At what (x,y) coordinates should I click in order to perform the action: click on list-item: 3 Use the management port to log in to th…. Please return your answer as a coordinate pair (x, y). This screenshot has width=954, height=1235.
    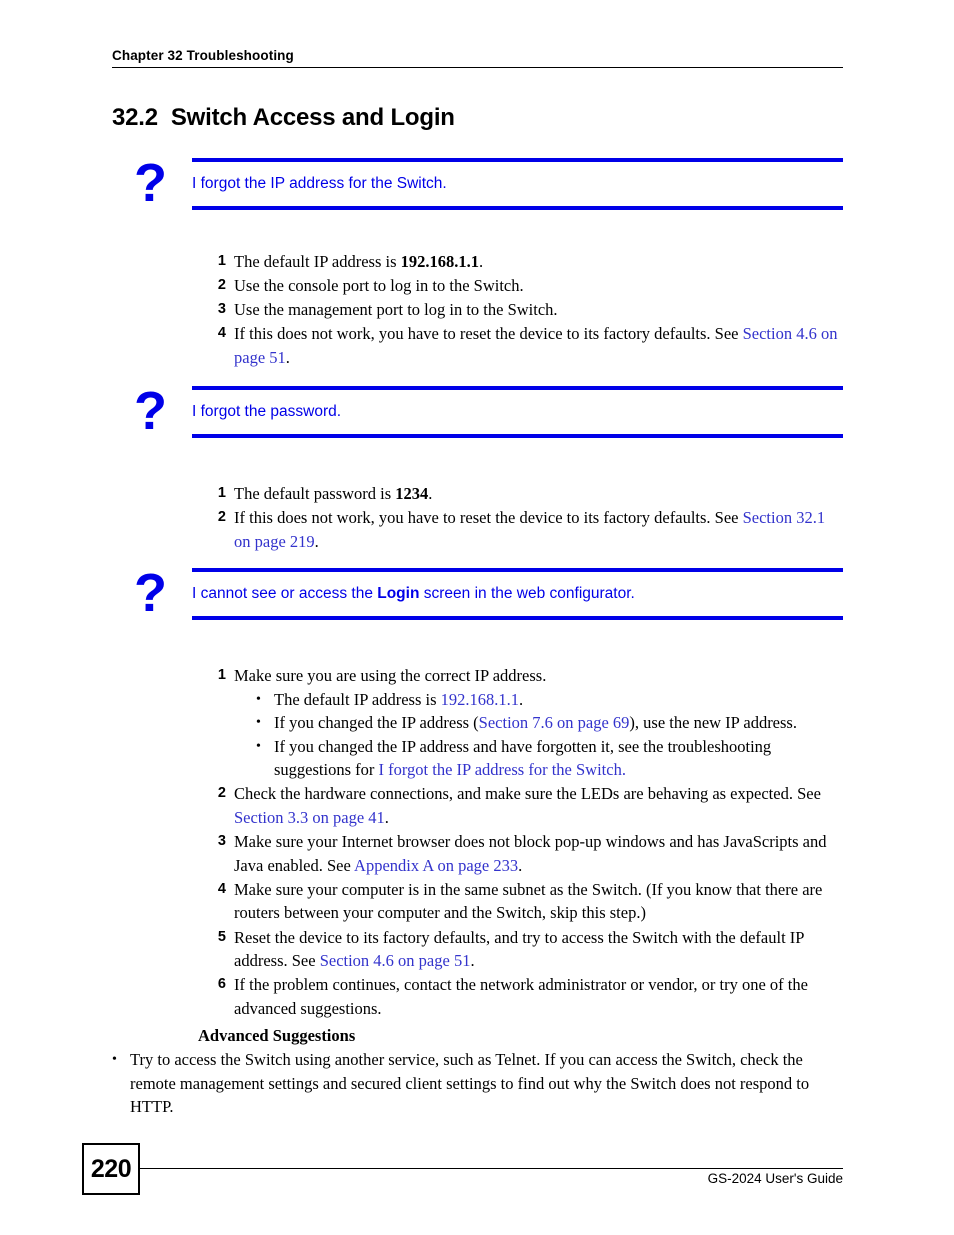
    Looking at the image, I should click on (477, 310).